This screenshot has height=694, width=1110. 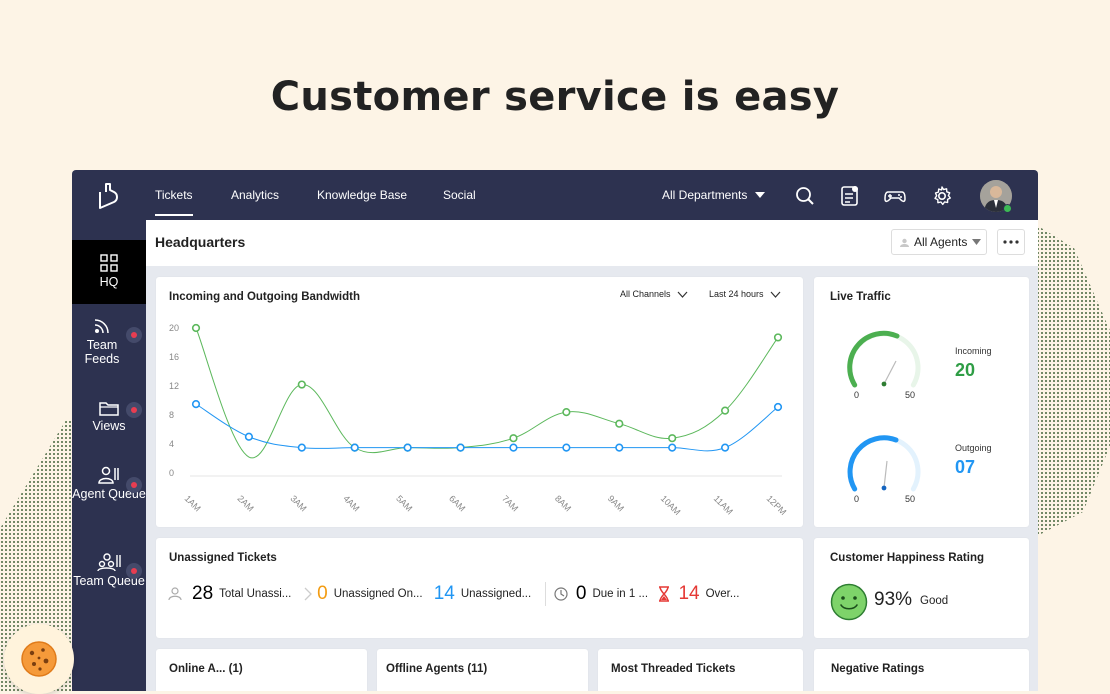 I want to click on hourglass-icon, so click(x=664, y=594).